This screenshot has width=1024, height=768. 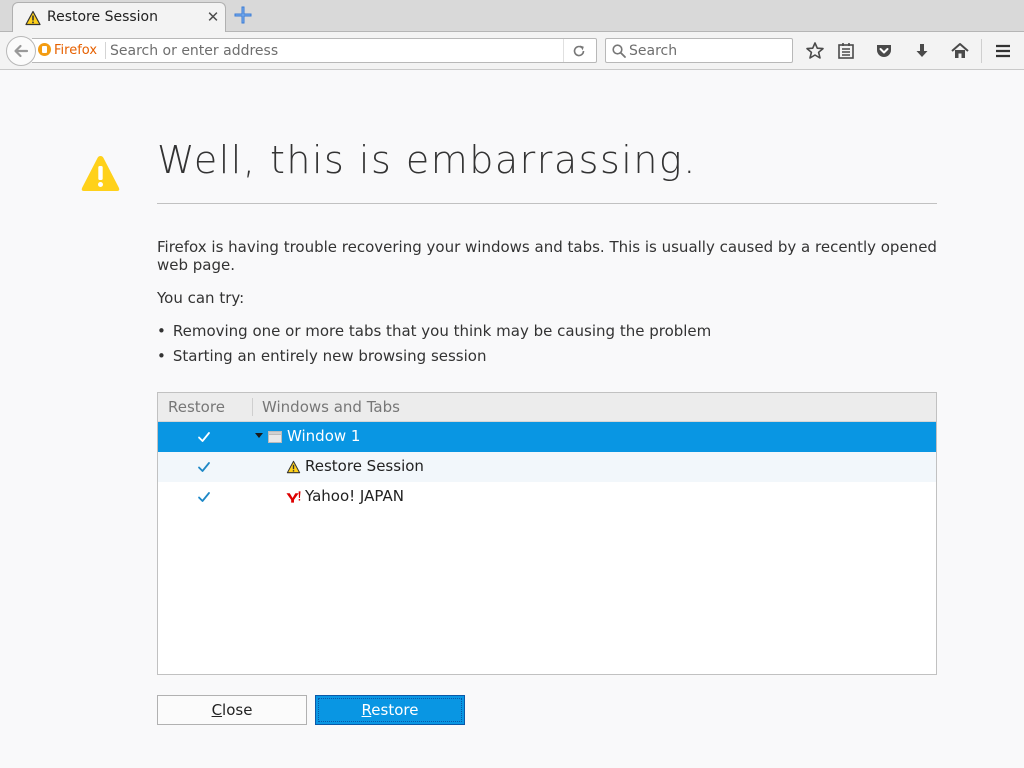 I want to click on tab-strip: Restore Session ✕, so click(x=512, y=16).